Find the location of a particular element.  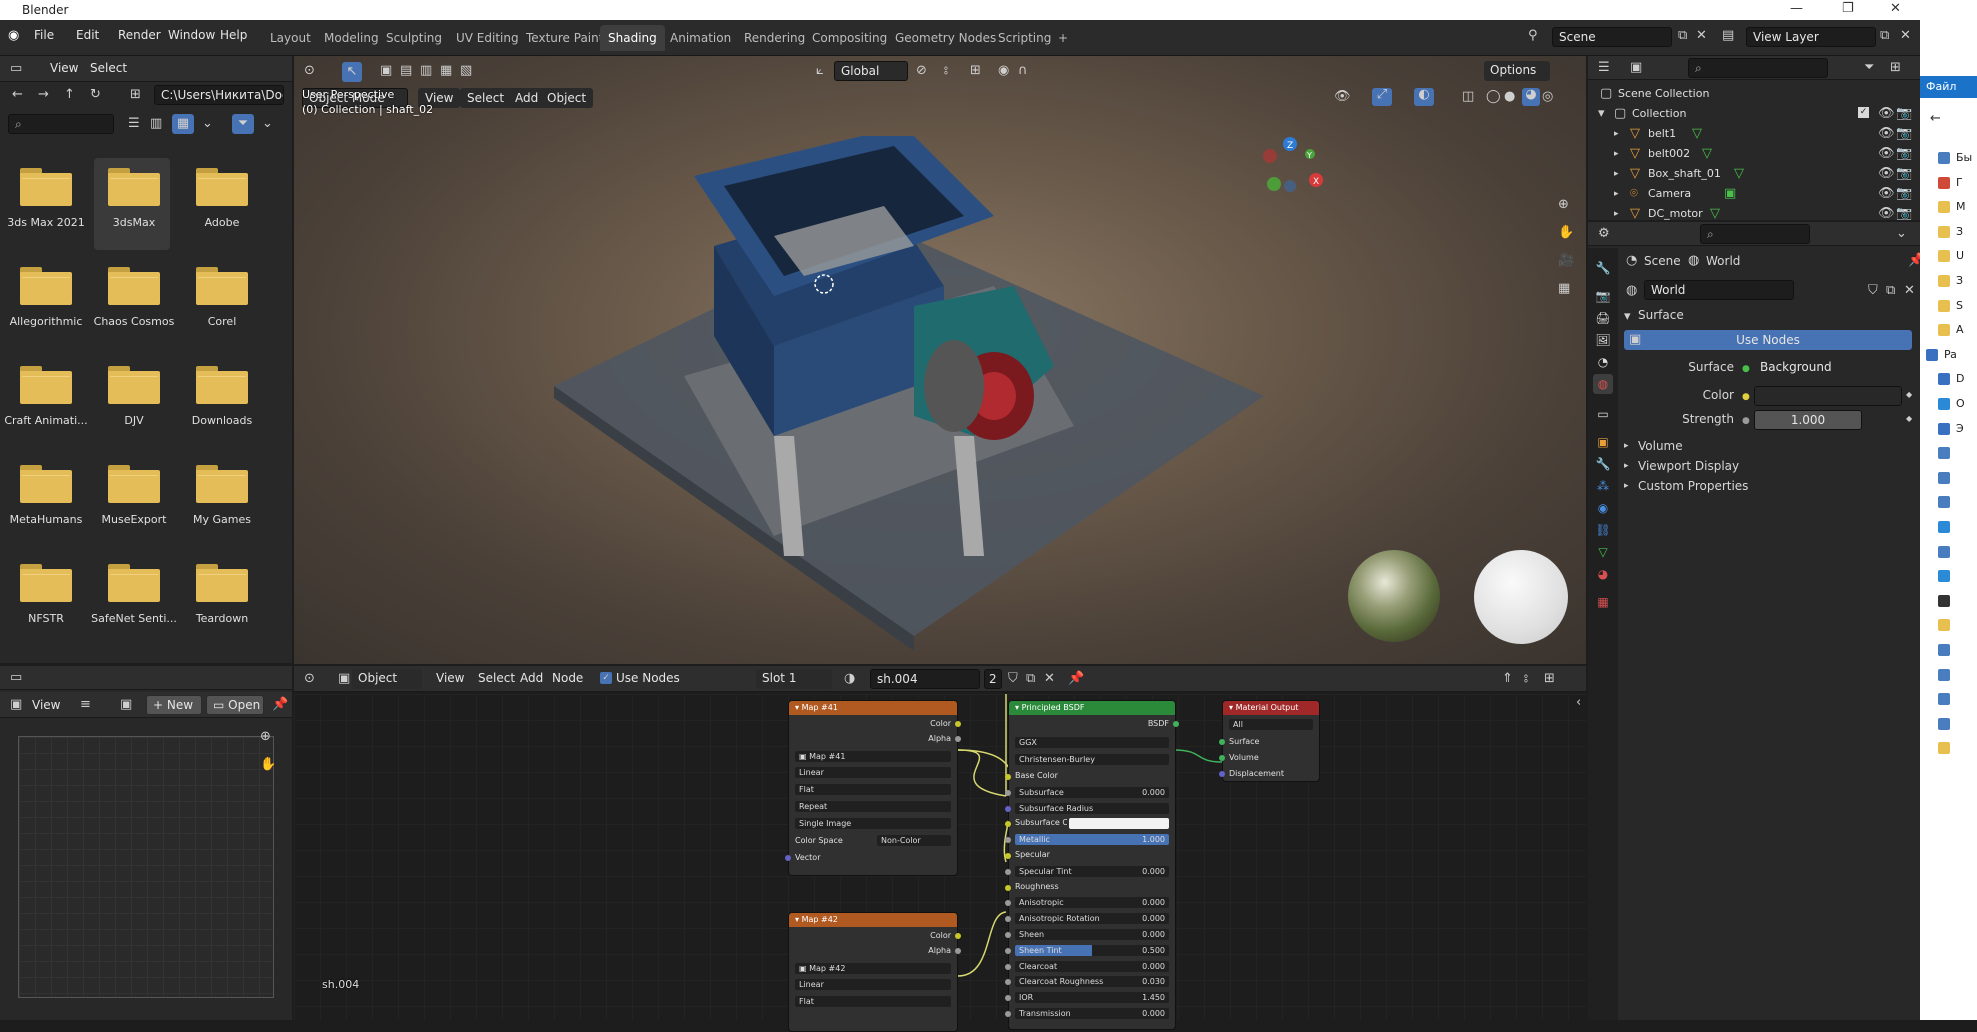

proportional-icon: ◉ is located at coordinates (1003, 71).